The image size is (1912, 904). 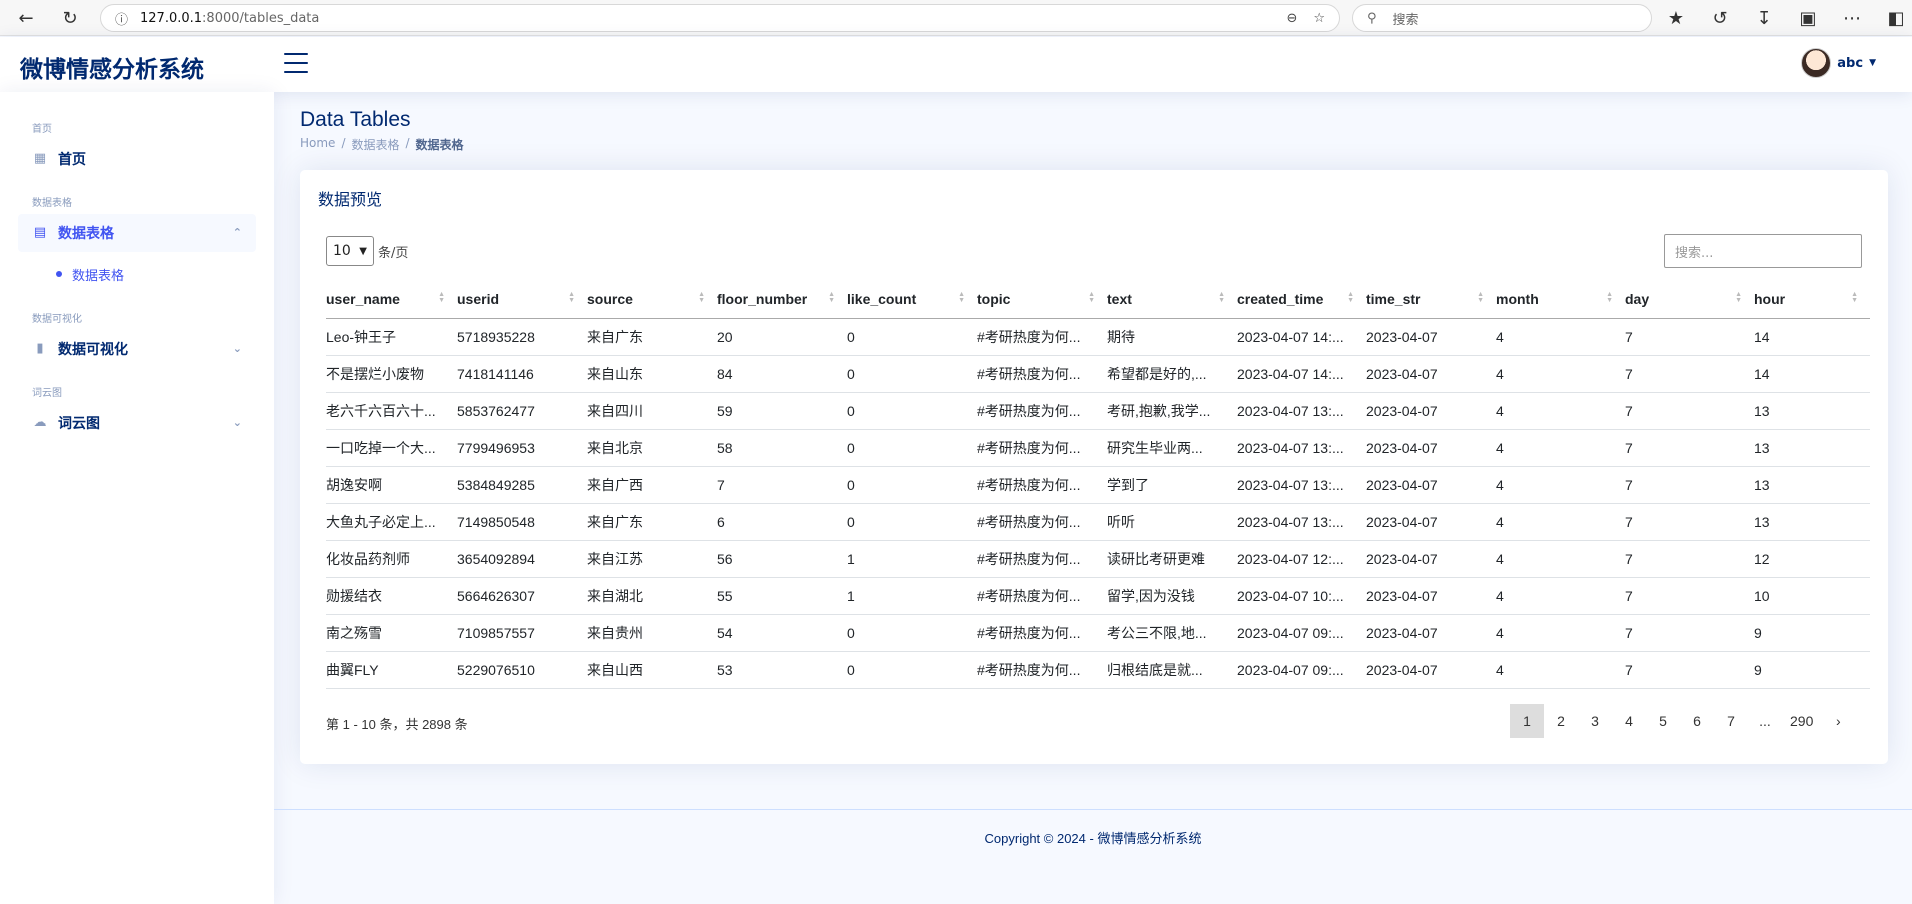 I want to click on page-button: 4, so click(x=1629, y=721).